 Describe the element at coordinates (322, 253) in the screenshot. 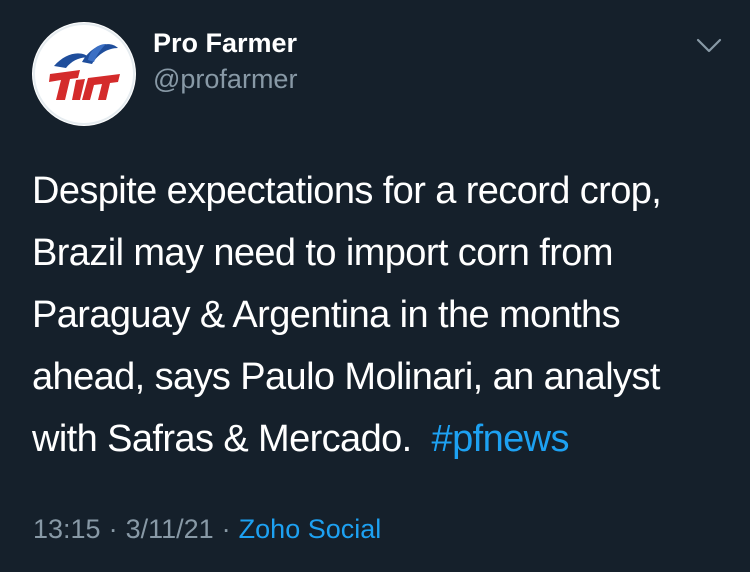

I see `tweet-line: Brazil may need to import corn from` at that location.